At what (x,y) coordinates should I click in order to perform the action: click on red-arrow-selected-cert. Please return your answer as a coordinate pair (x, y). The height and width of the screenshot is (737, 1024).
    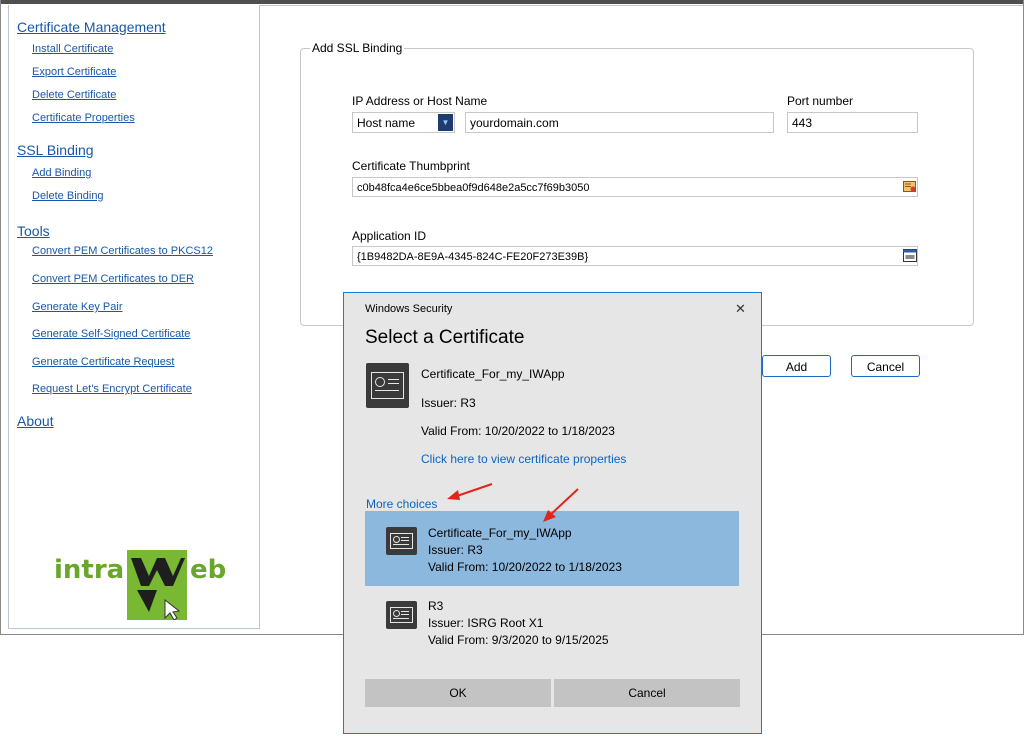
    Looking at the image, I should click on (561, 505).